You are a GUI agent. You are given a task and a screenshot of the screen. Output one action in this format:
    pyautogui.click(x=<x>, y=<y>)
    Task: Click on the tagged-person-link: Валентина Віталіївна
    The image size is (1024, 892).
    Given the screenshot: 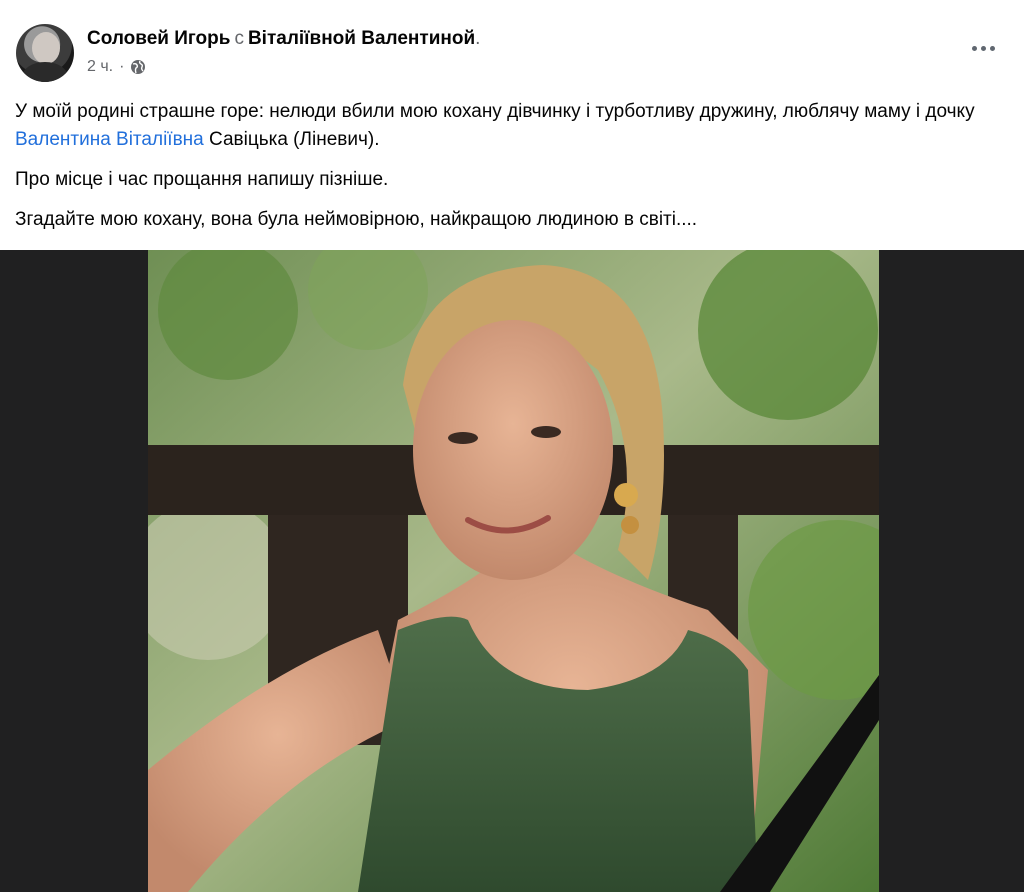 What is the action you would take?
    pyautogui.click(x=109, y=139)
    